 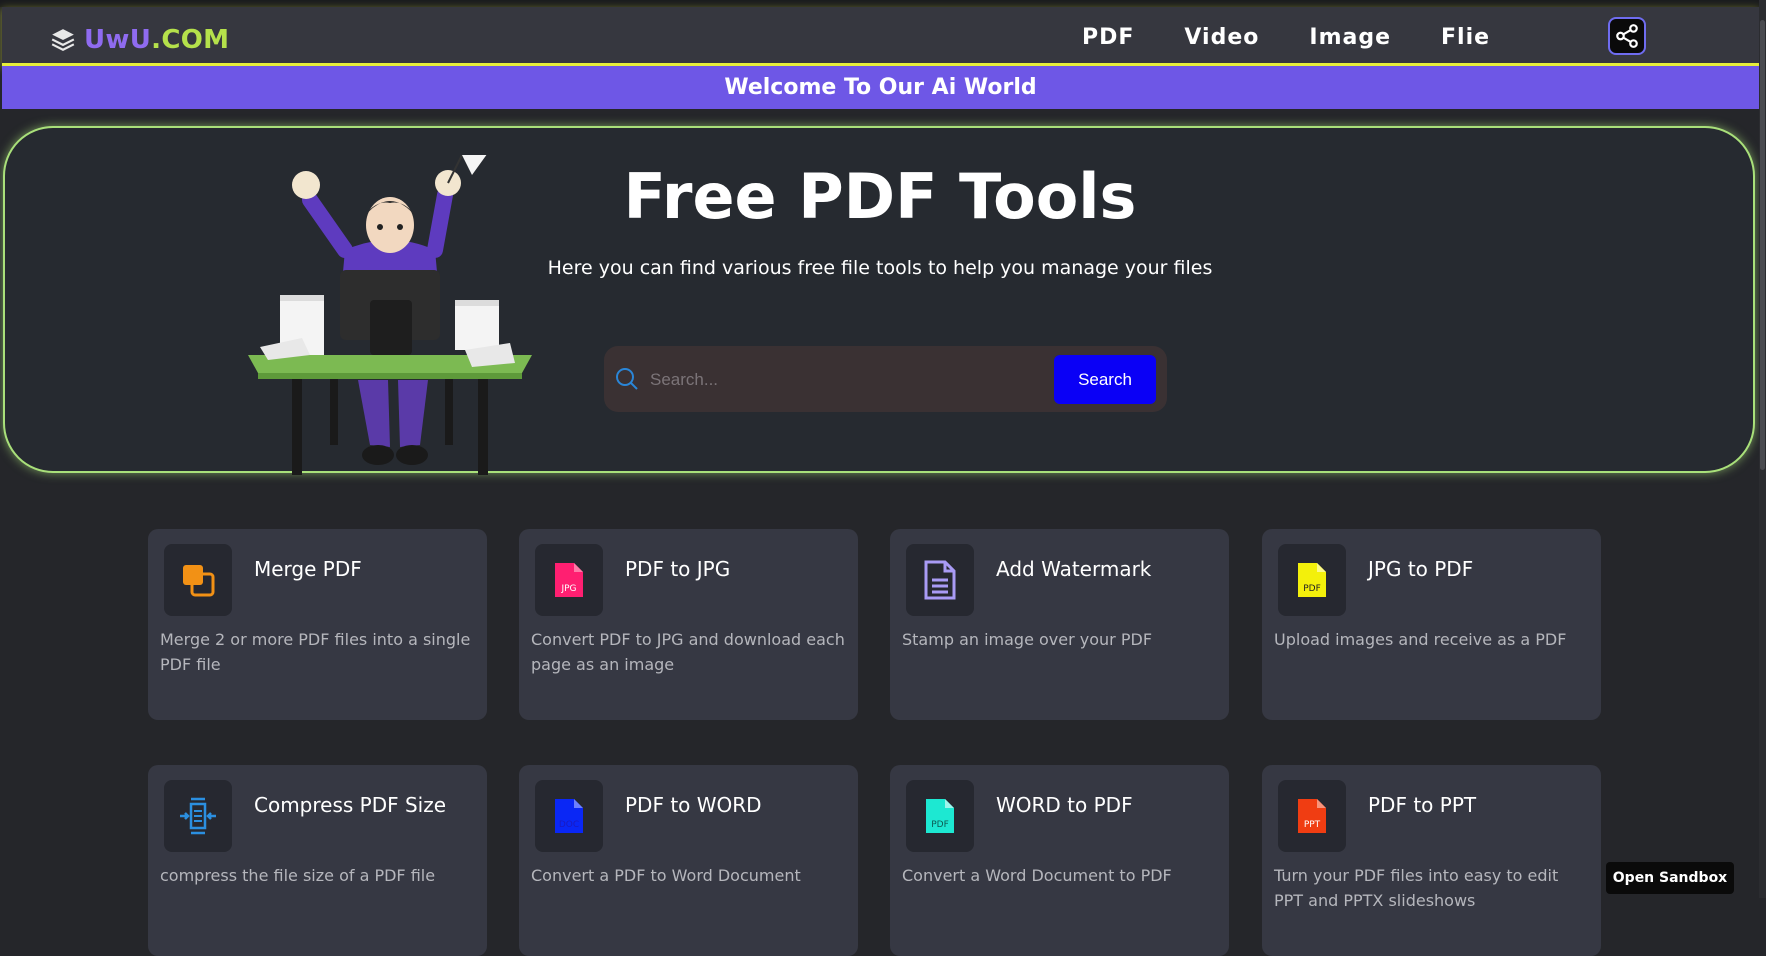 I want to click on ppt-file-icon: PPT, so click(x=1312, y=816).